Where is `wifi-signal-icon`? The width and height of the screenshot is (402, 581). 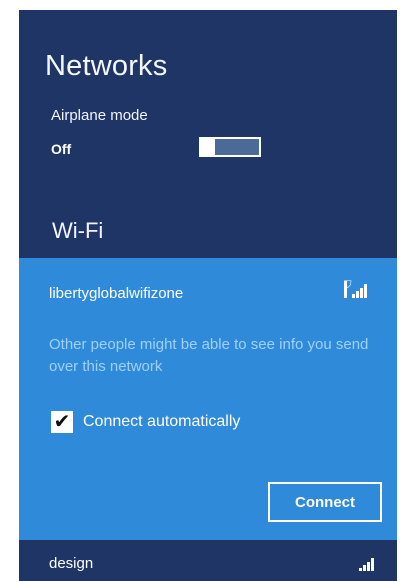
wifi-signal-icon is located at coordinates (368, 564).